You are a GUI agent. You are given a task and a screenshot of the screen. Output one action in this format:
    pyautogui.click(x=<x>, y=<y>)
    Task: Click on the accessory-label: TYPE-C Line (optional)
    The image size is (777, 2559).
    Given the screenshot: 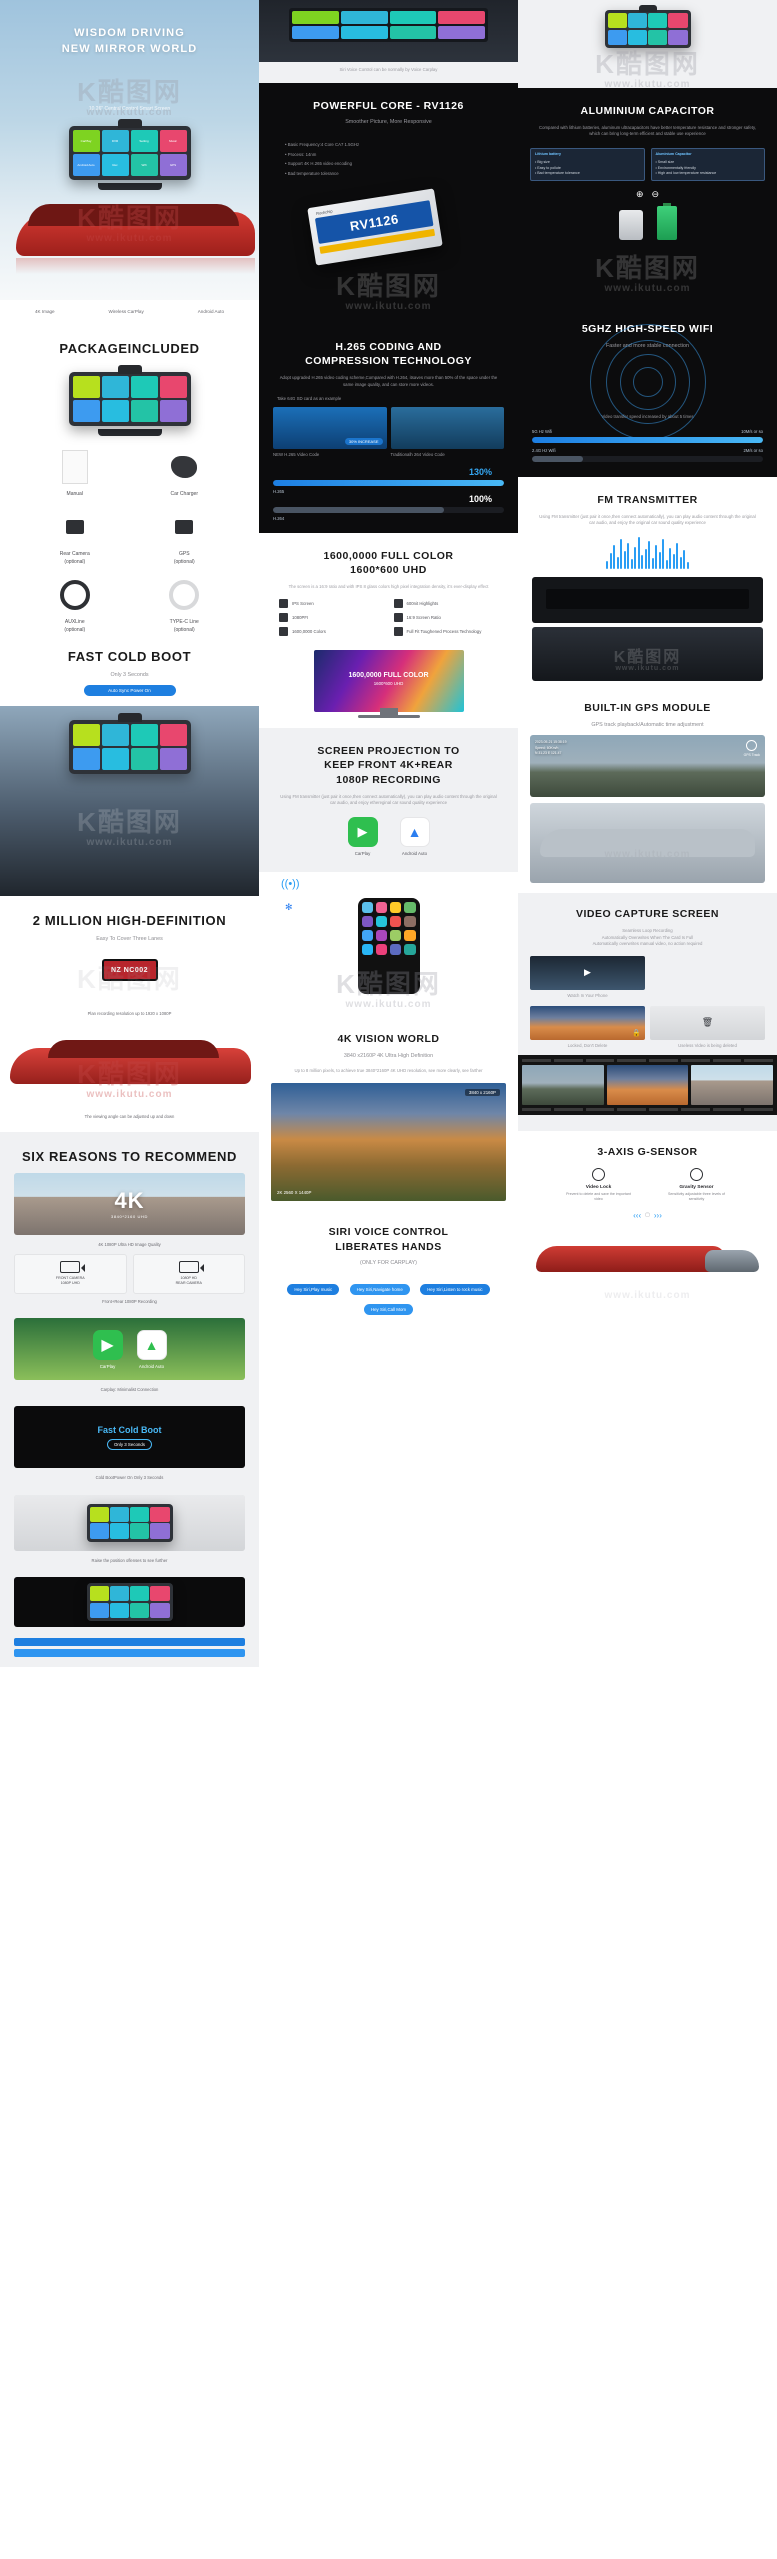 What is the action you would take?
    pyautogui.click(x=184, y=626)
    